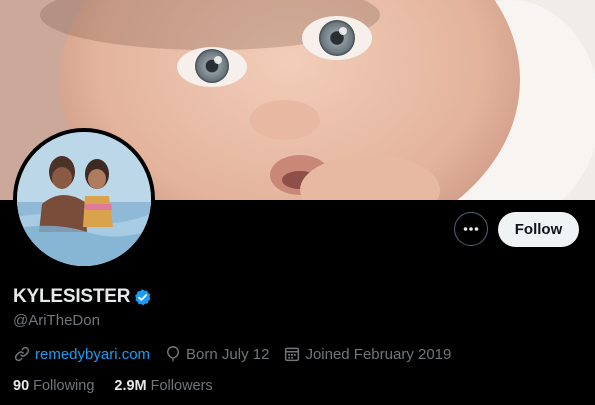 The height and width of the screenshot is (405, 595). I want to click on profile-avatar, so click(84, 199).